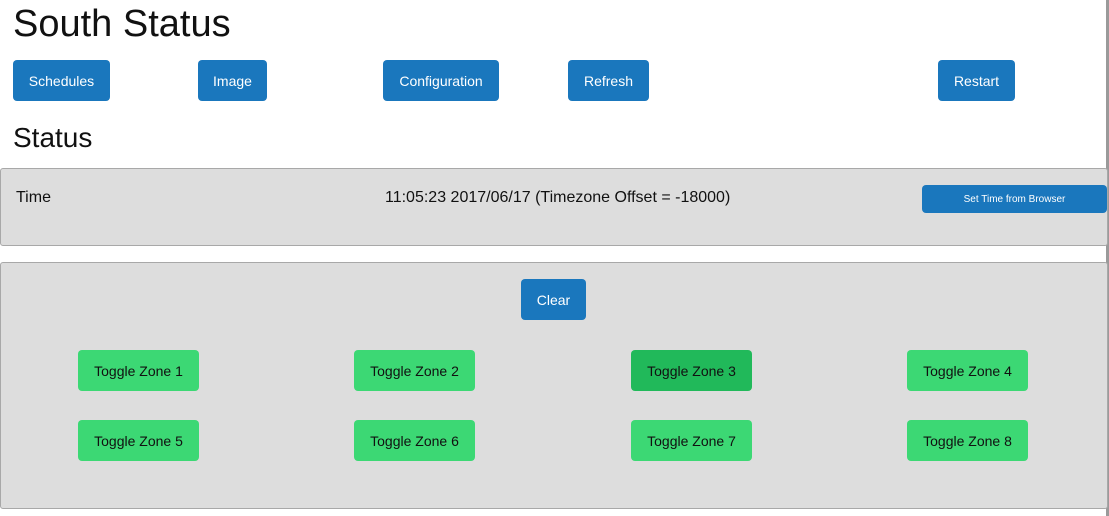  Describe the element at coordinates (53, 137) in the screenshot. I see `status-heading: Status` at that location.